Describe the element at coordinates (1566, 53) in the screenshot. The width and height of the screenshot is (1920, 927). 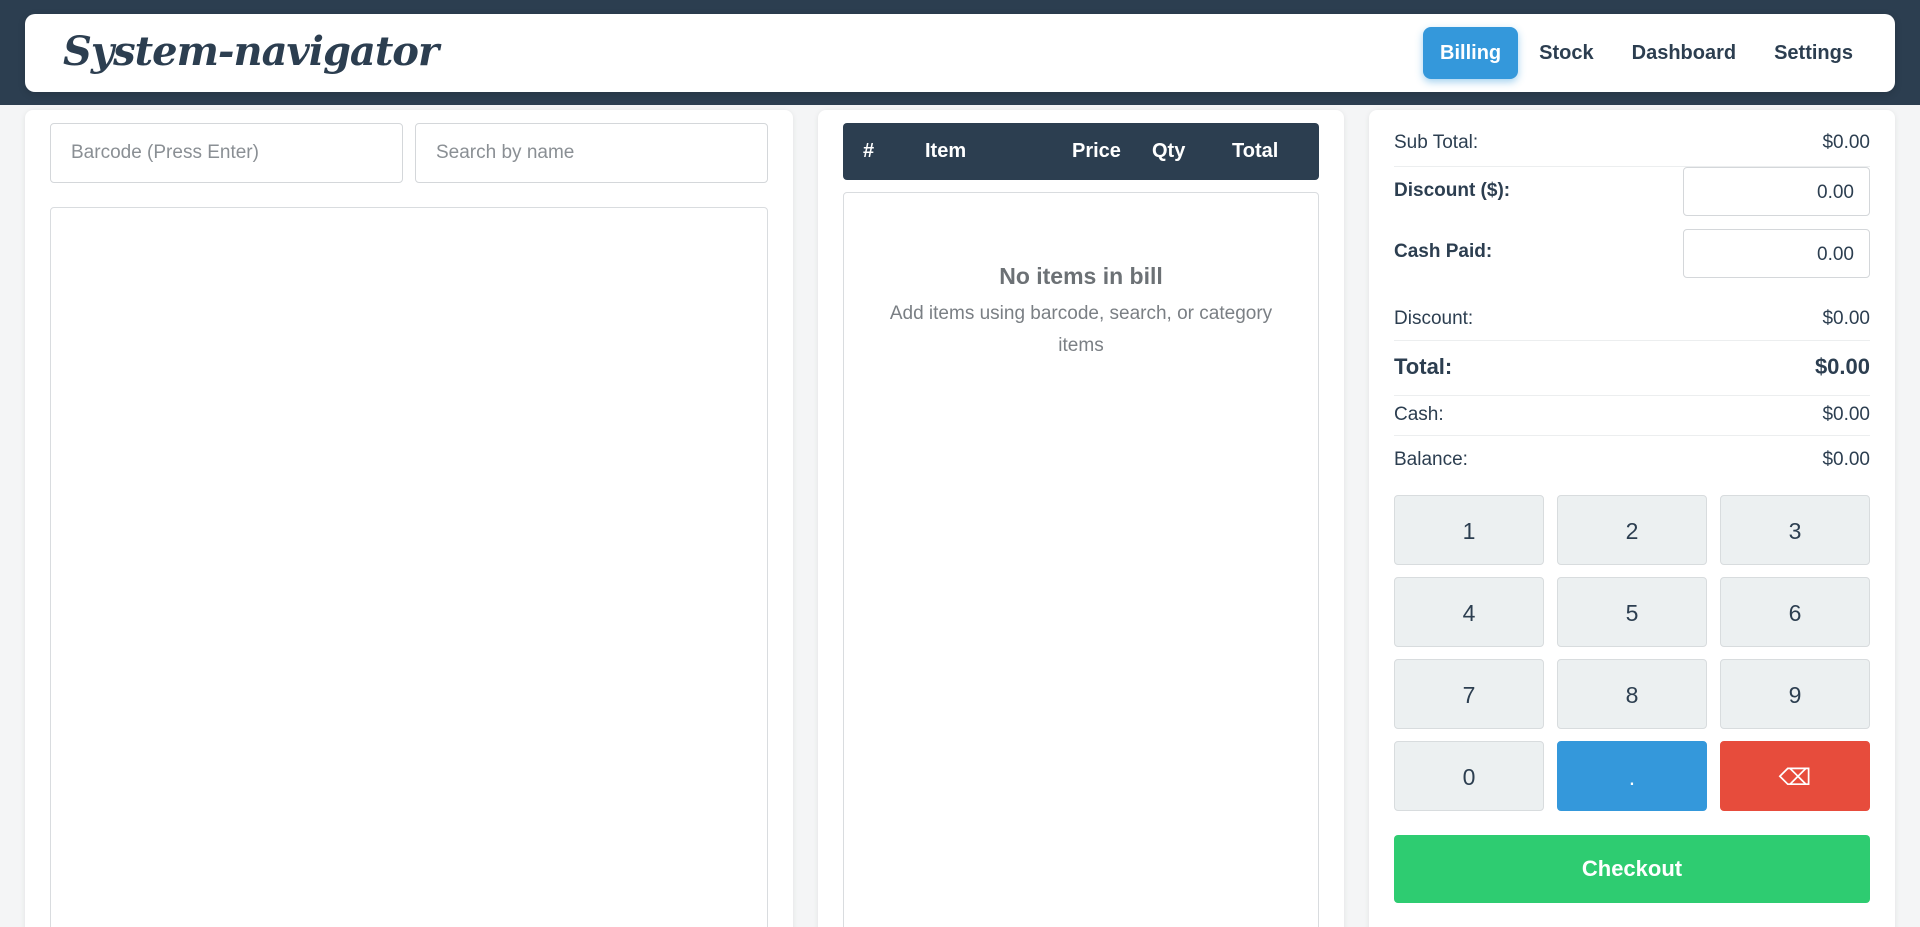
I see `nav-stock: Stock` at that location.